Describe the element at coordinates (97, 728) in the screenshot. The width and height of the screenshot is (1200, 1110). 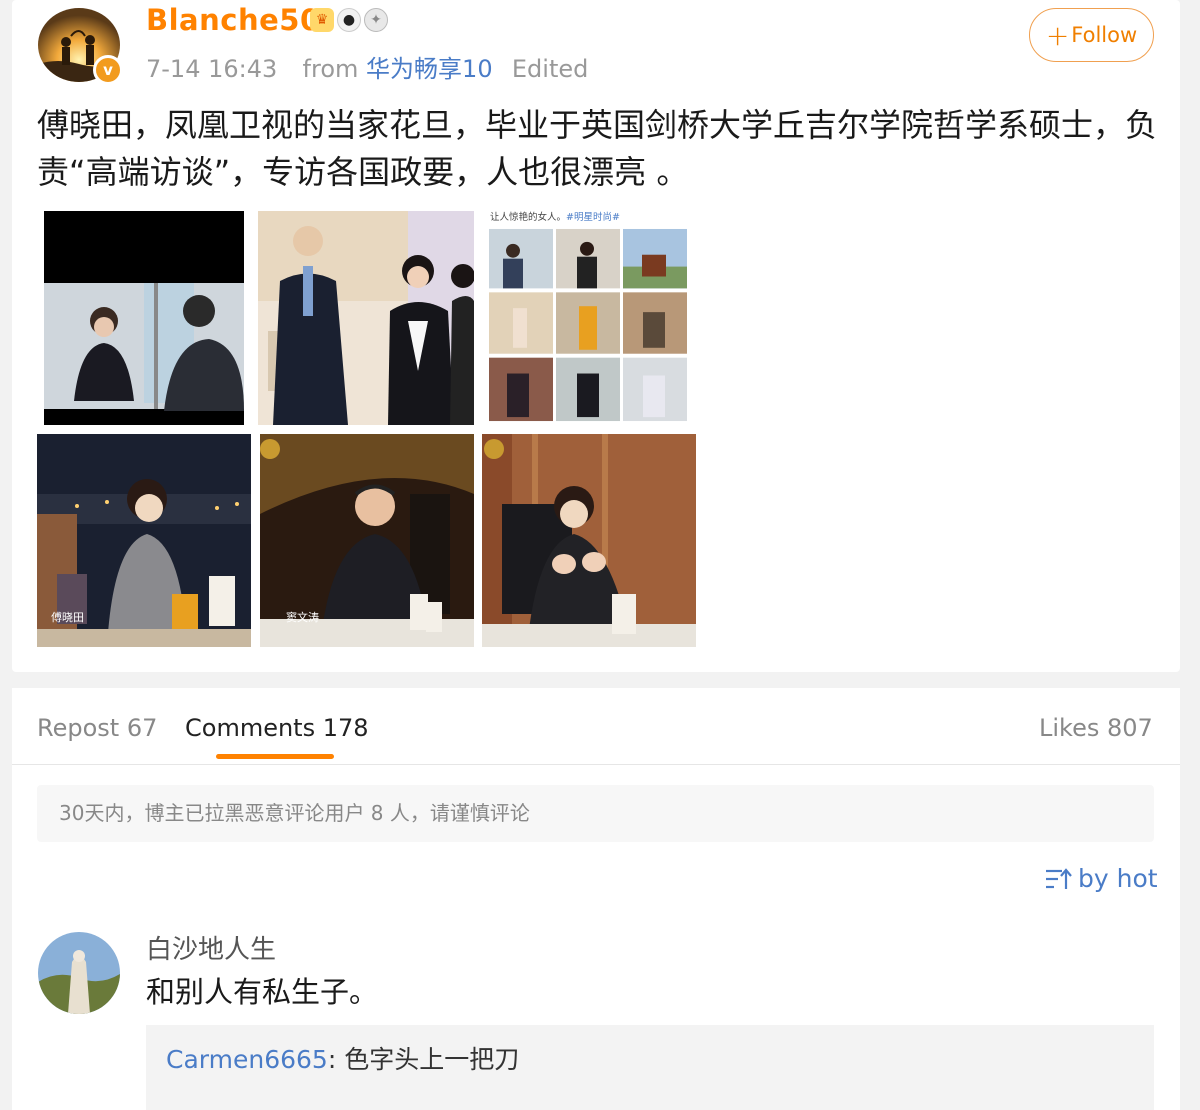
I see `tab-repost: Repost 67` at that location.